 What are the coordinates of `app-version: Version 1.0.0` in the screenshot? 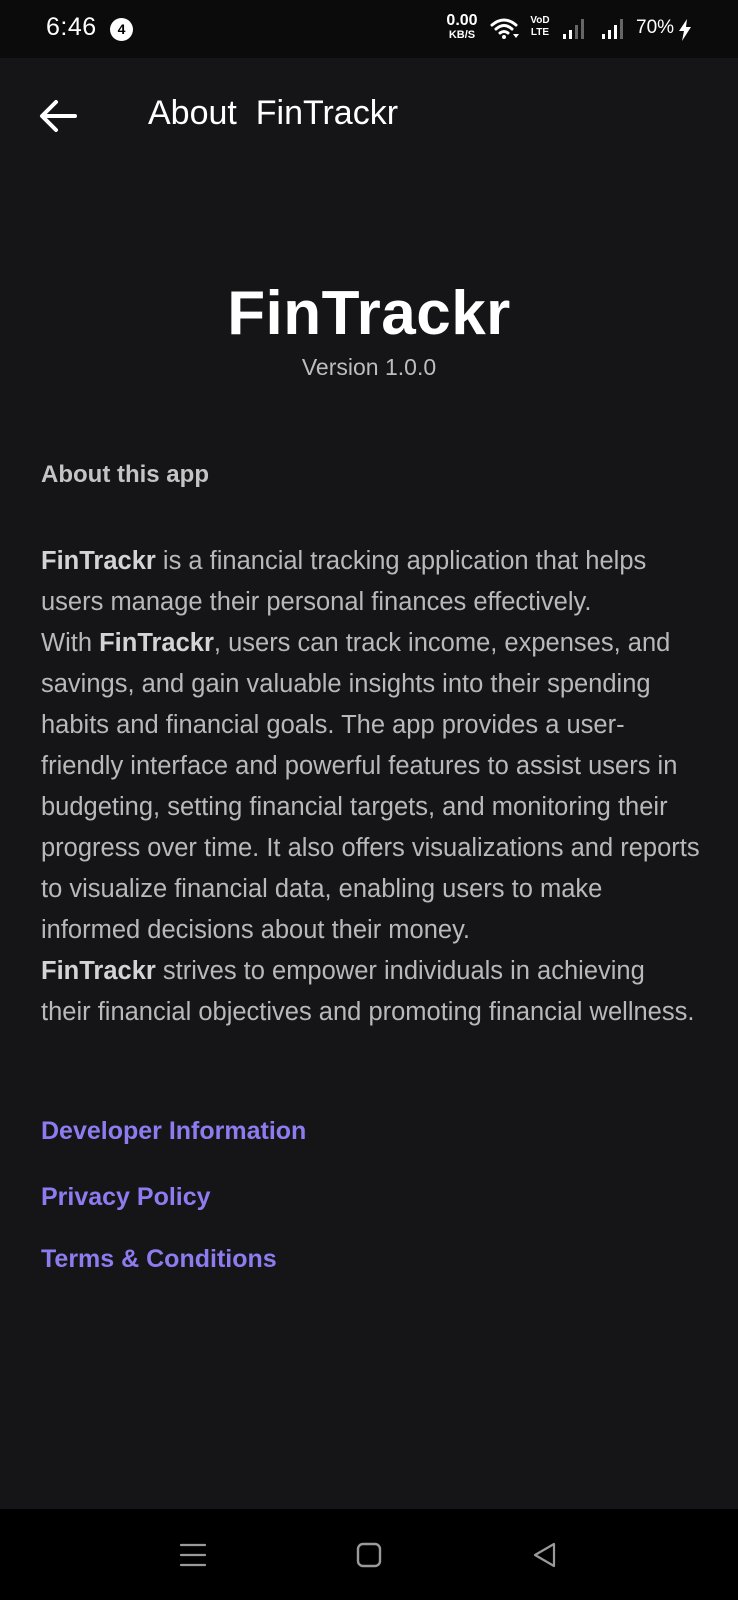 It's located at (369, 367).